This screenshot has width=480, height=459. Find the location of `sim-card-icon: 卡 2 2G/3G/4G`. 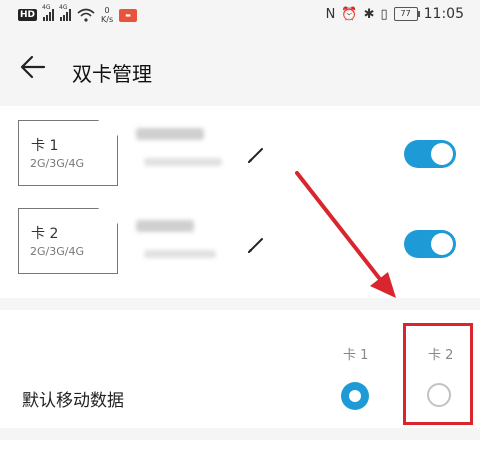

sim-card-icon: 卡 2 2G/3G/4G is located at coordinates (68, 241).